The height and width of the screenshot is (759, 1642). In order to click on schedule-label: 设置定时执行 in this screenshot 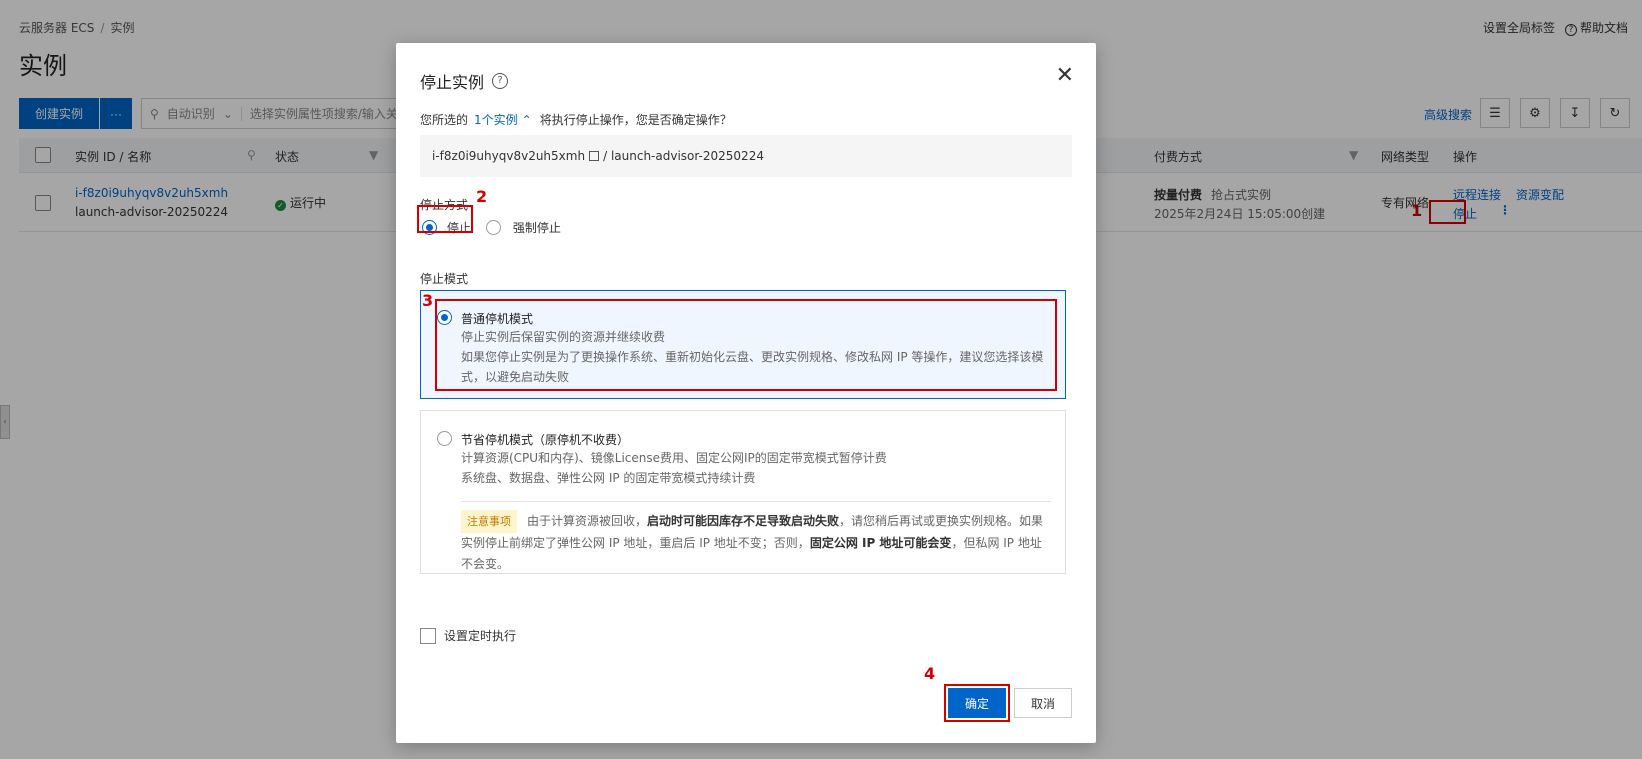, I will do `click(480, 636)`.